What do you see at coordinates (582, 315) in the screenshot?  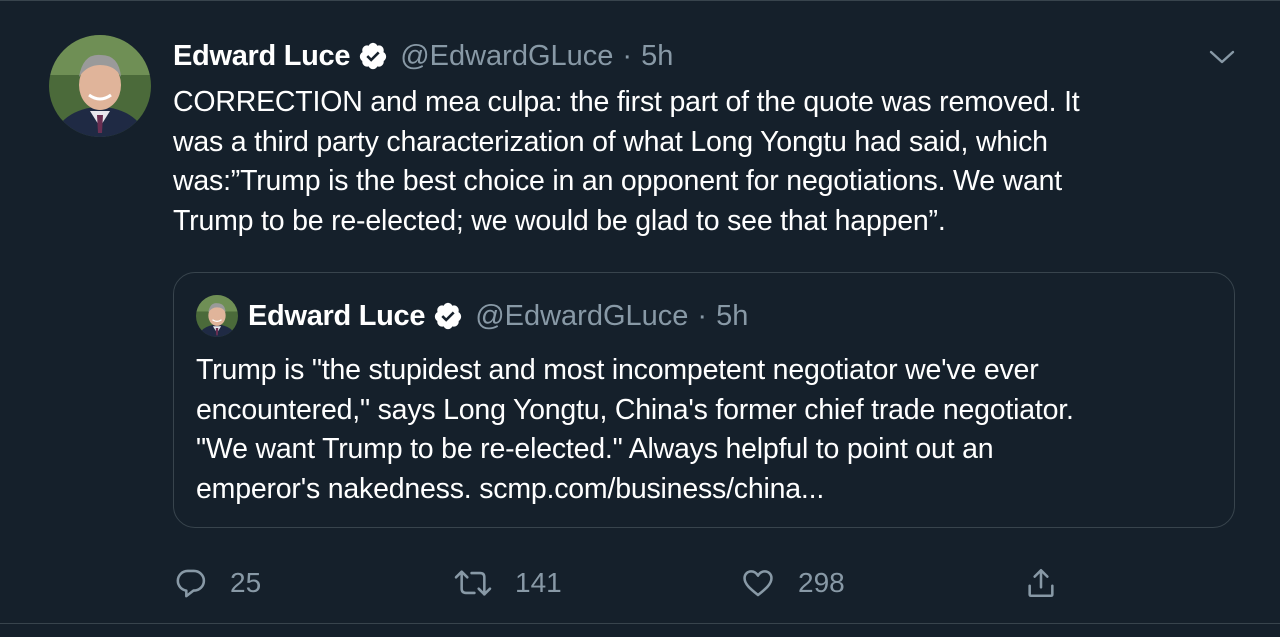 I see `quoted-author-handle: @EdwardGLuce` at bounding box center [582, 315].